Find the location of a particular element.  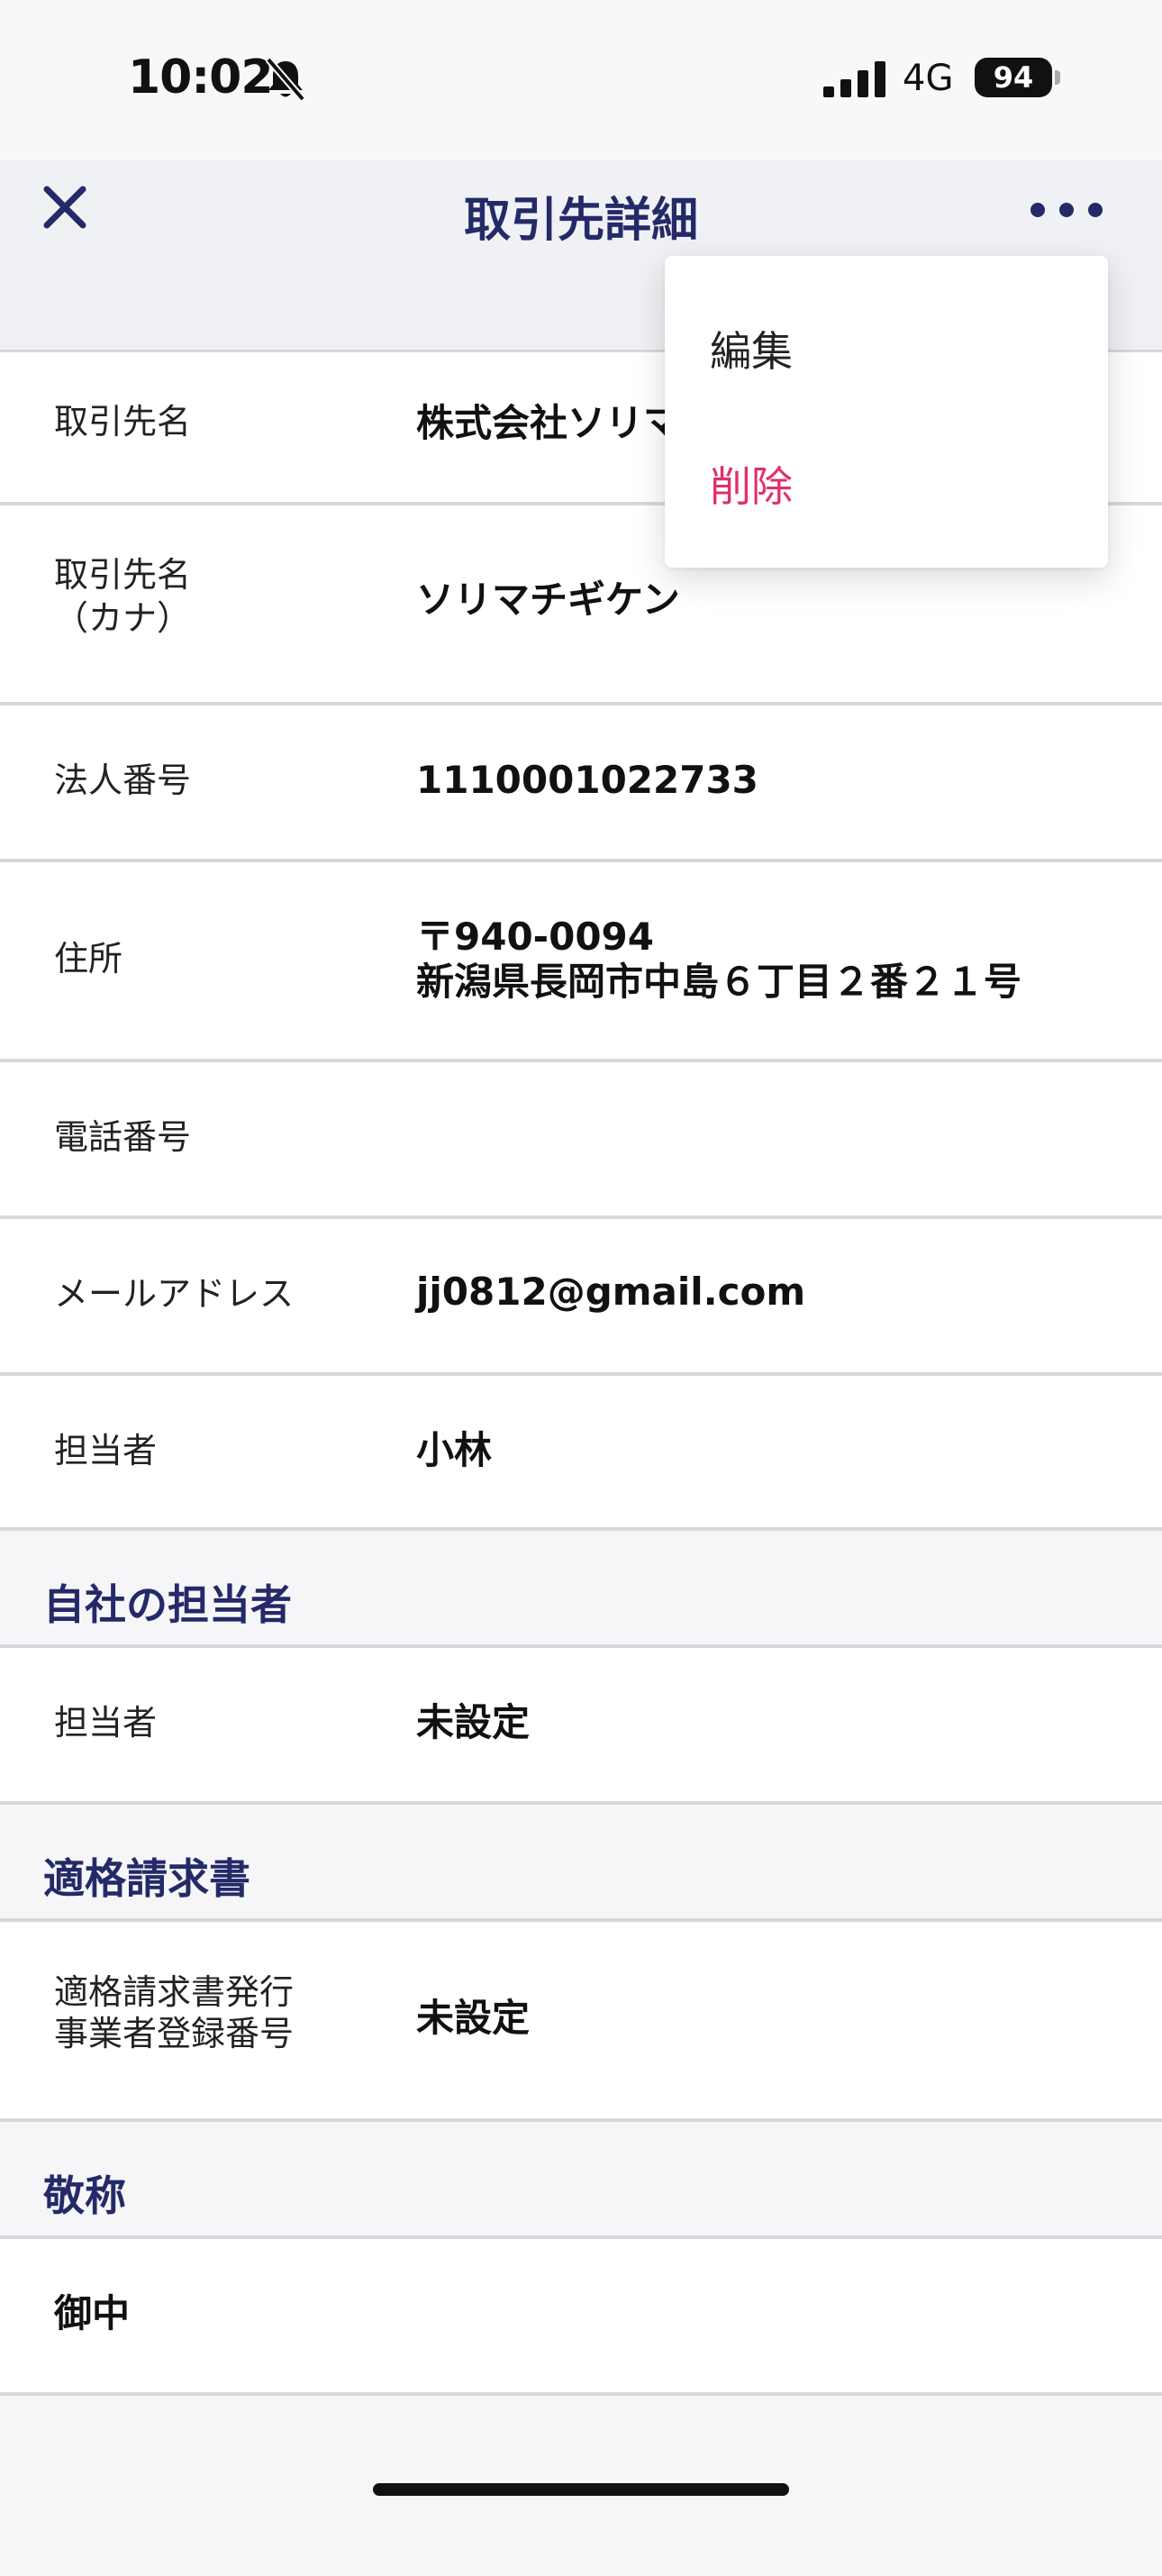

field-row-corporate-number: 法人番号 1110001022733 is located at coordinates (581, 783).